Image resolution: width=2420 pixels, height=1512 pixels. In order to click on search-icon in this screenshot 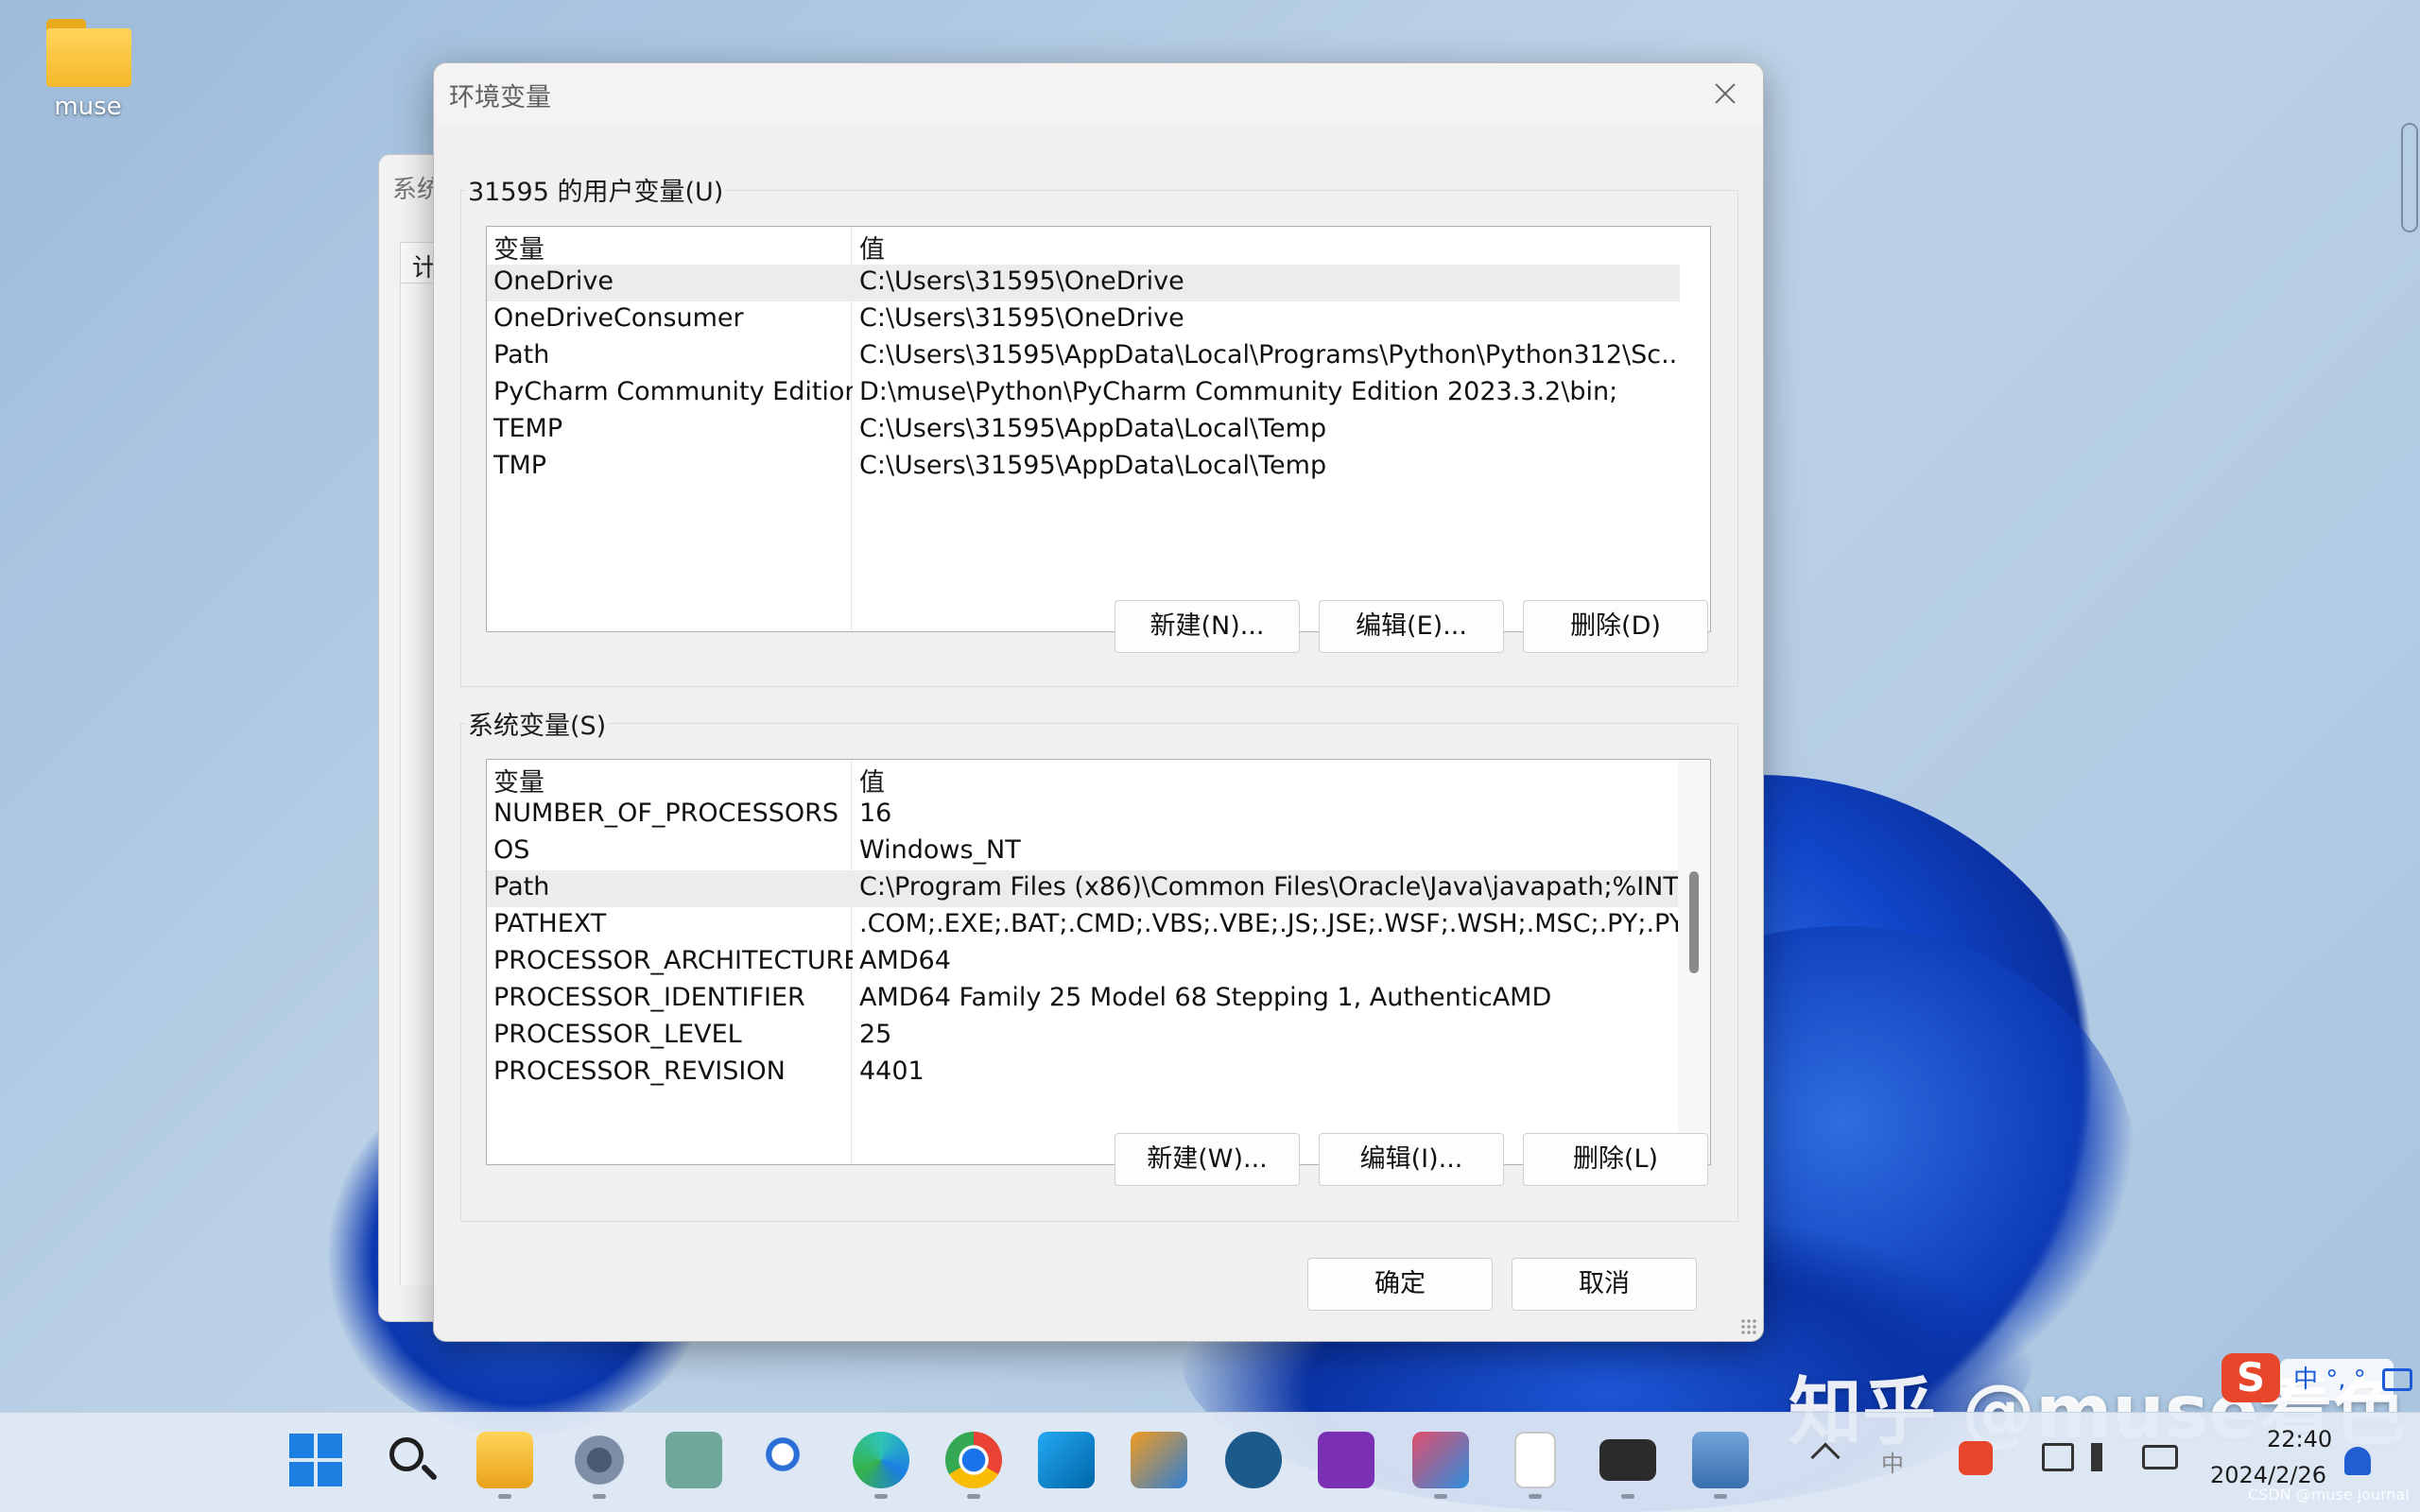, I will do `click(412, 1460)`.